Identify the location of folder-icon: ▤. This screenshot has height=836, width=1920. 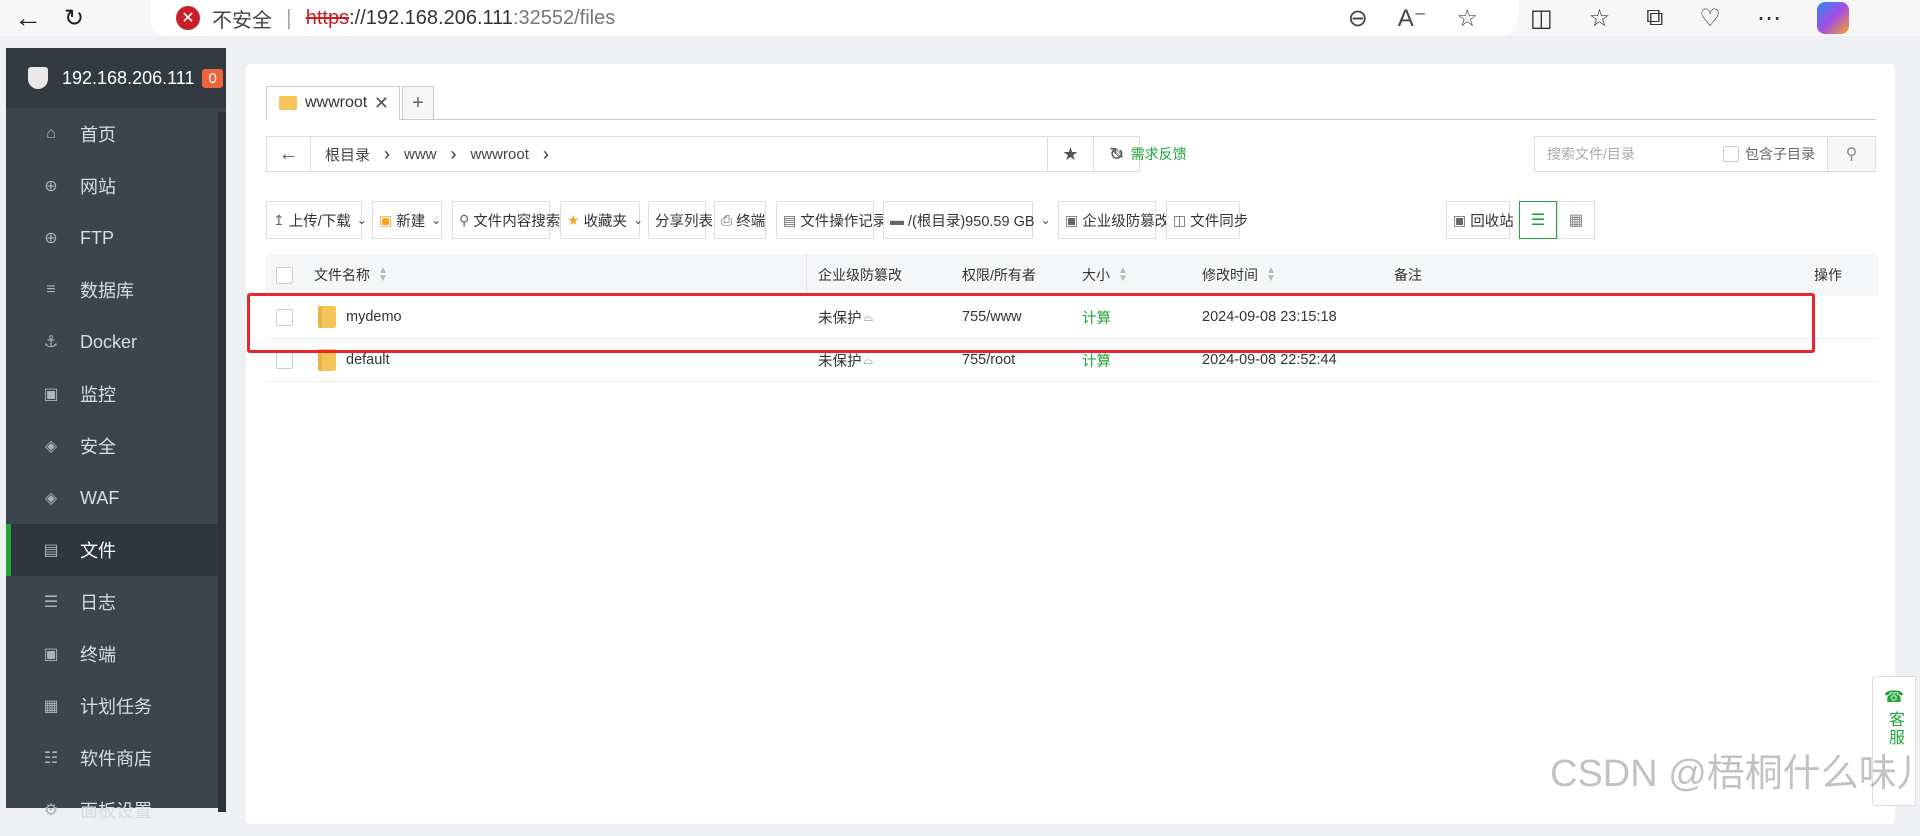
(51, 550).